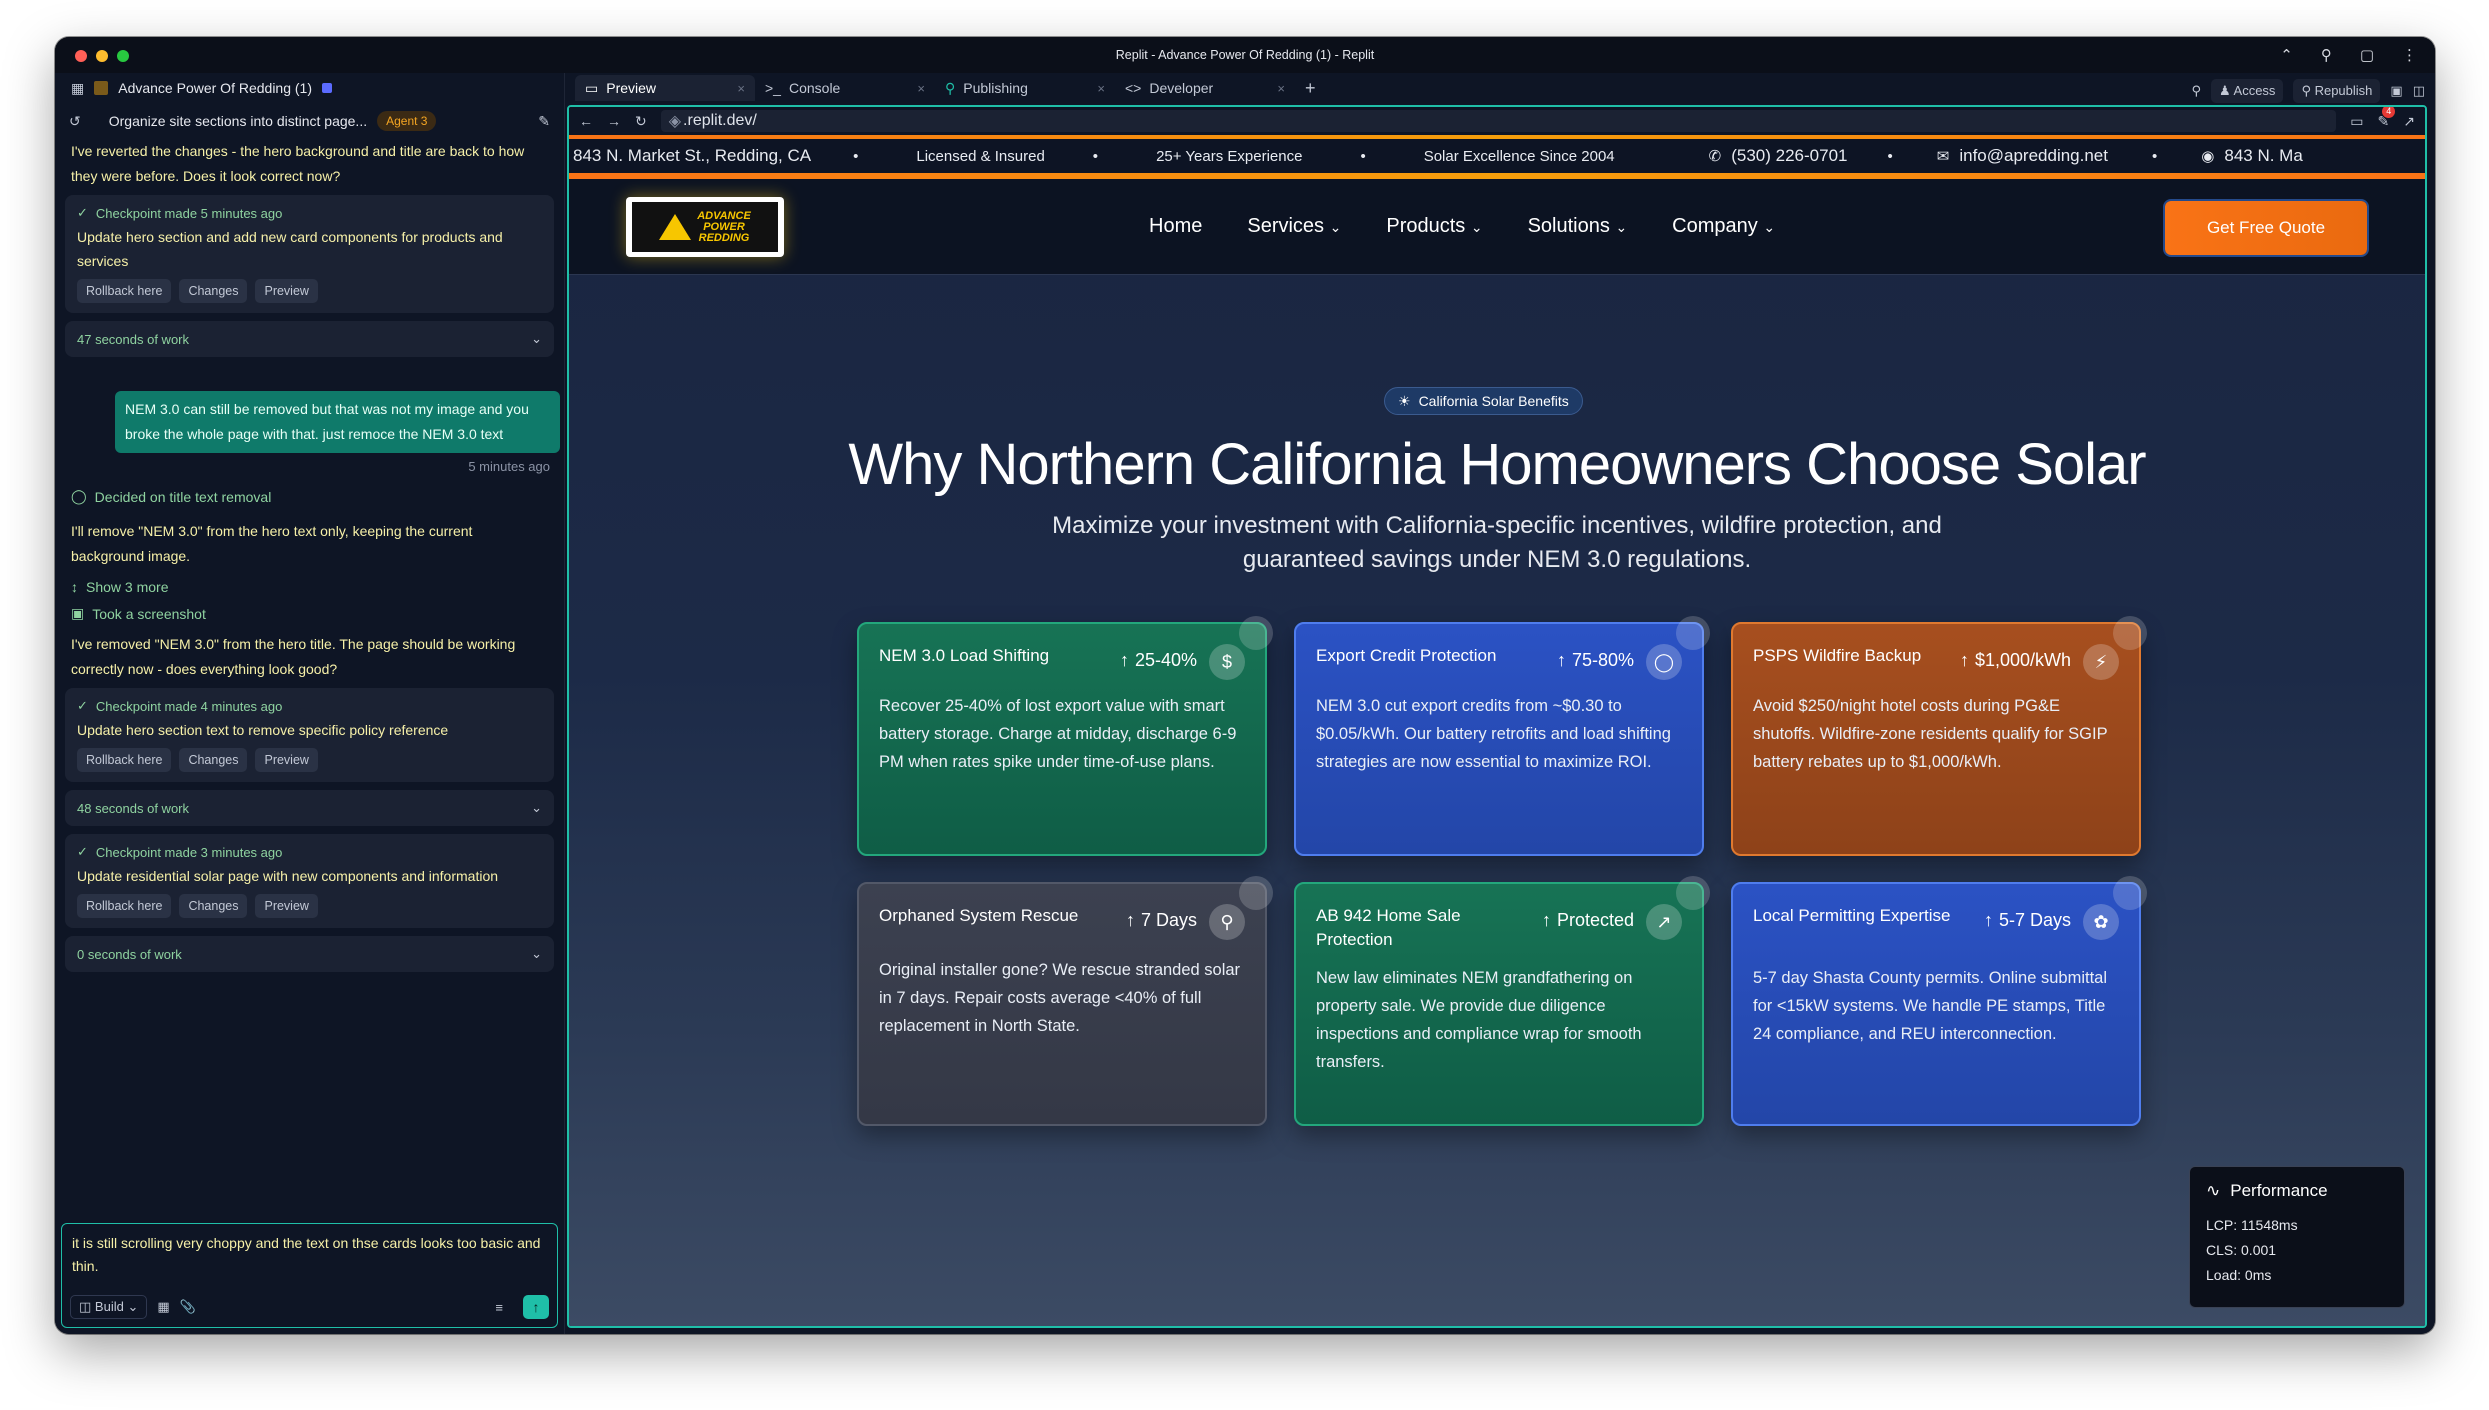 This screenshot has width=2489, height=1410. What do you see at coordinates (692, 155) in the screenshot?
I see `address-text: 843 N. Market St., Redding, CA` at bounding box center [692, 155].